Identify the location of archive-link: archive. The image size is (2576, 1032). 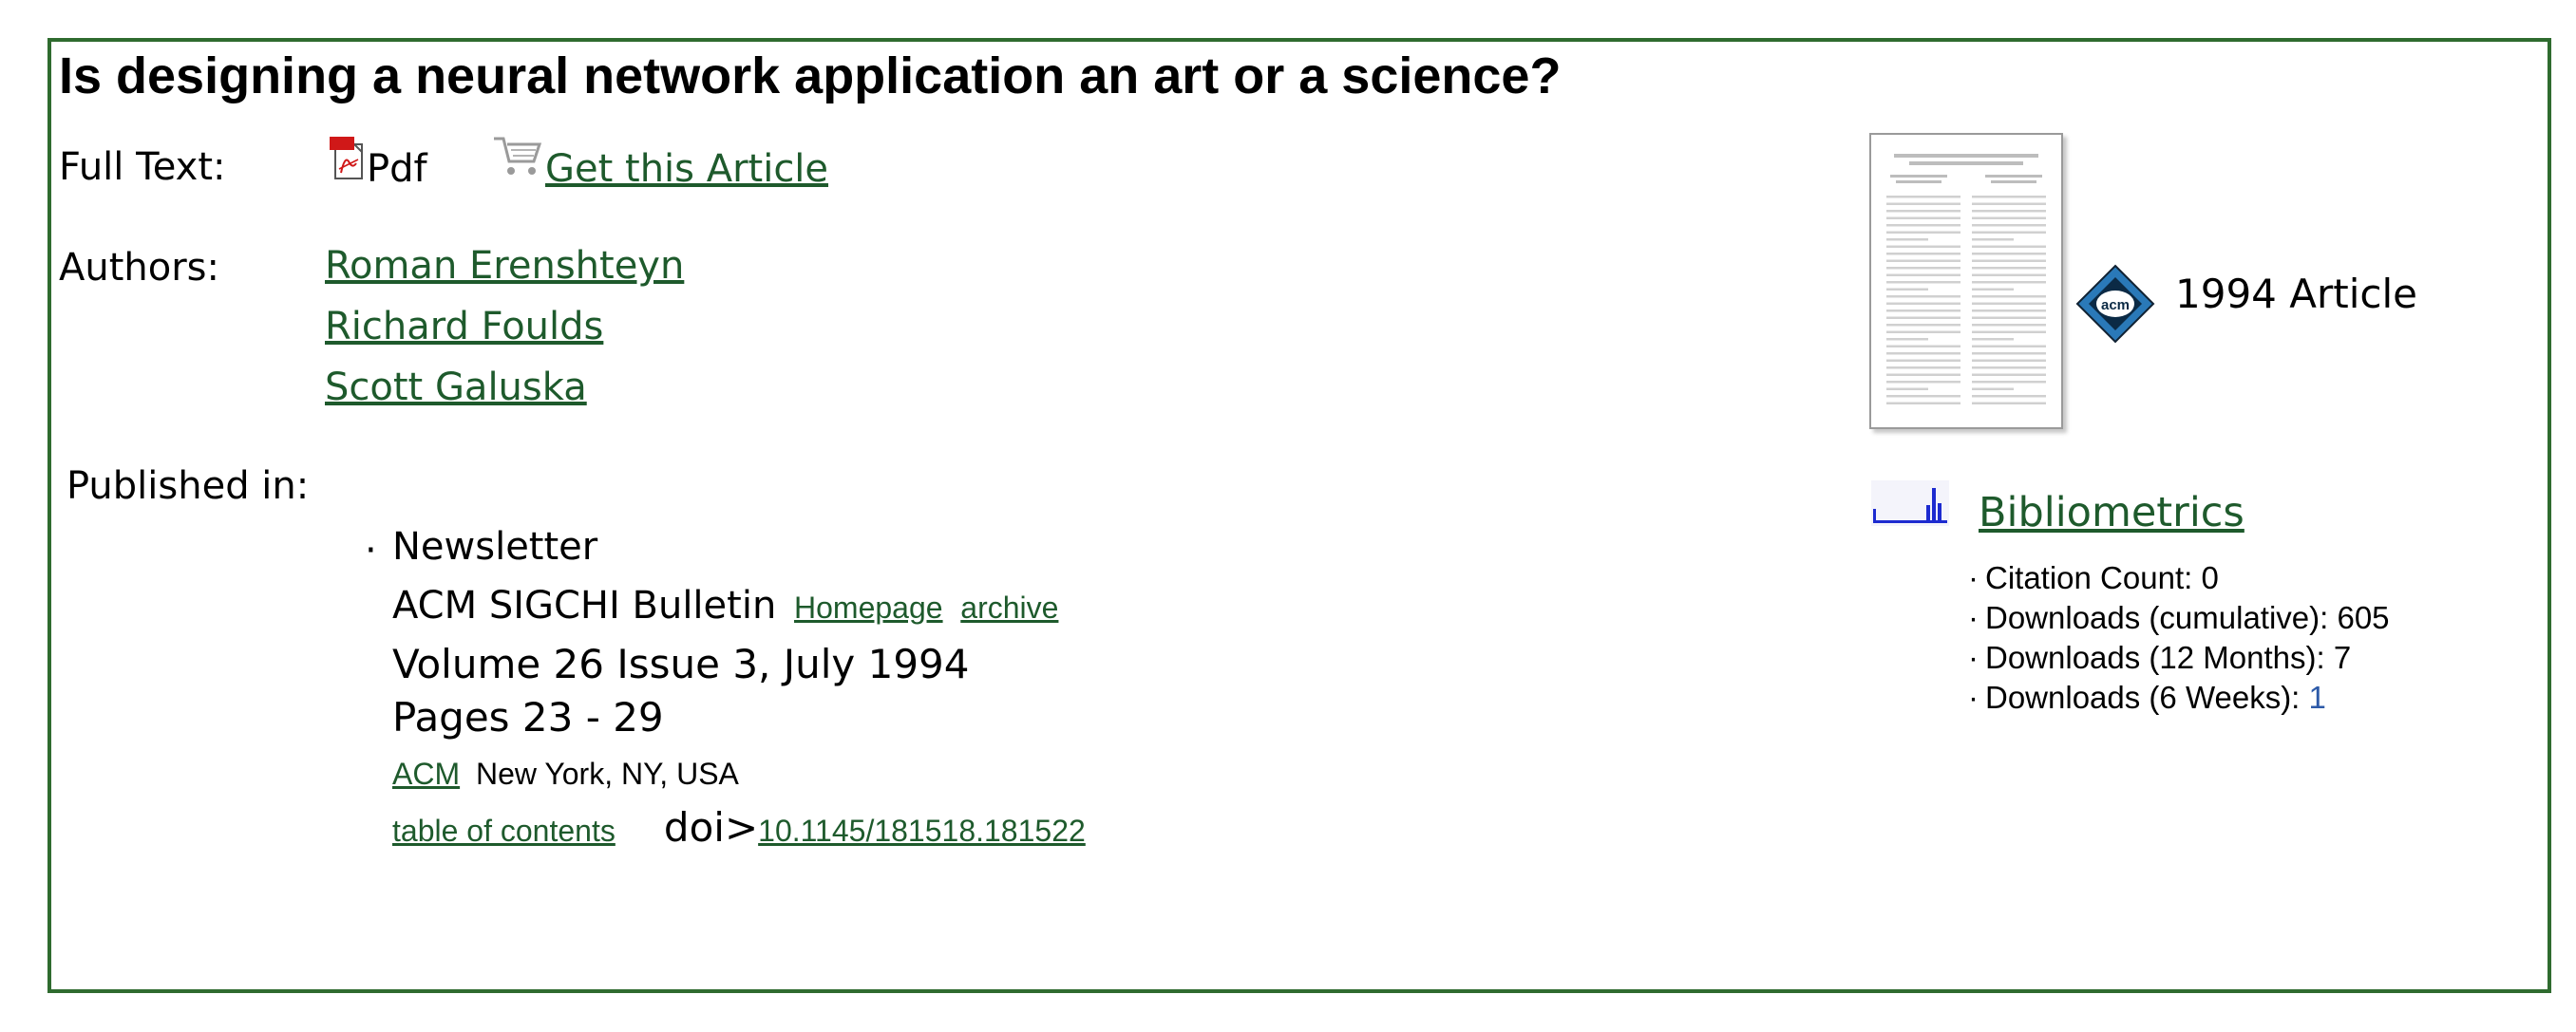
(1009, 608).